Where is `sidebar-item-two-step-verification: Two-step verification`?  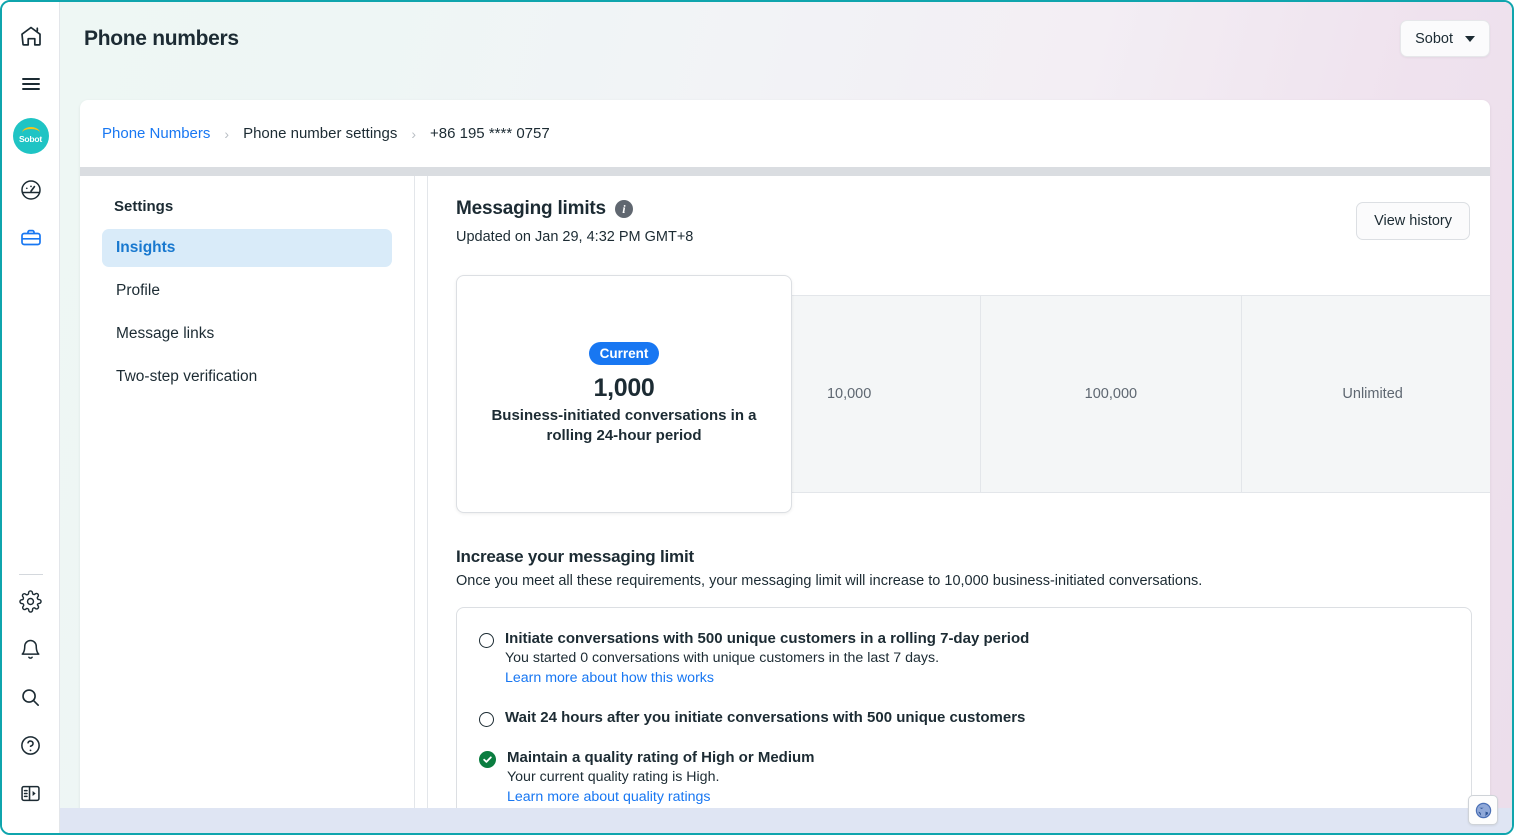
sidebar-item-two-step-verification: Two-step verification is located at coordinates (247, 377).